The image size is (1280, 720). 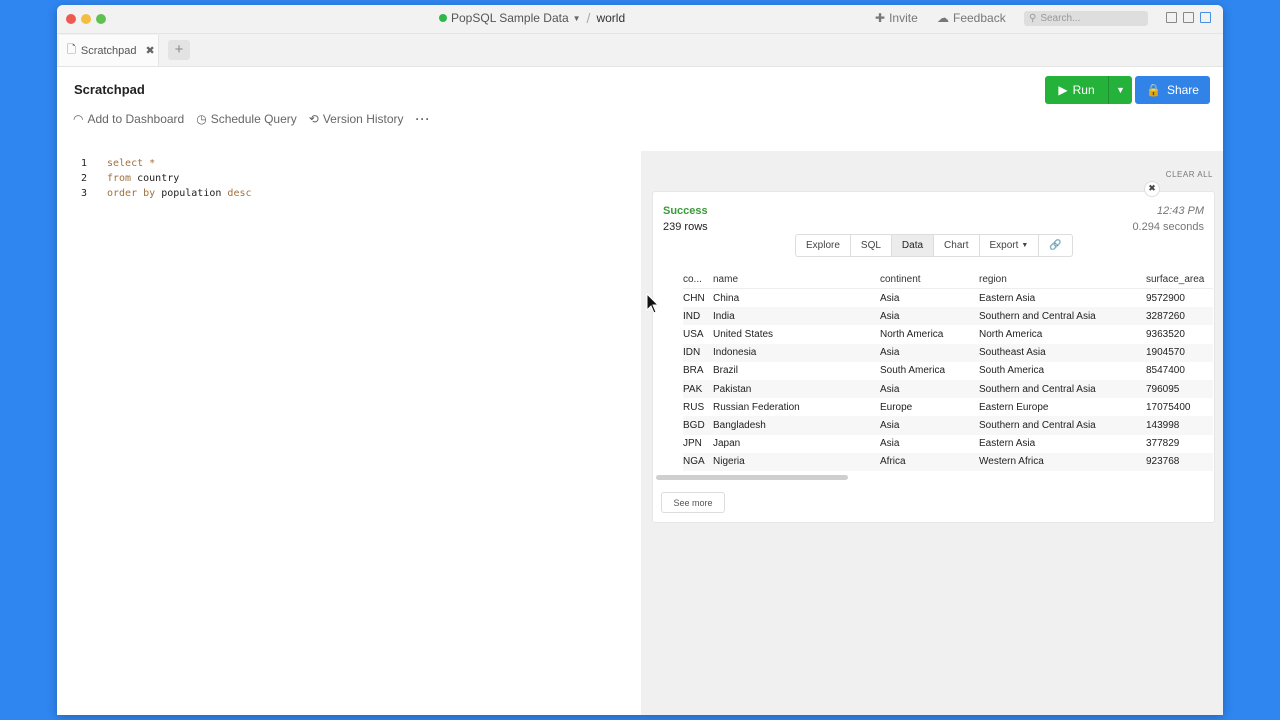 I want to click on play-icon: ▶, so click(x=1063, y=90).